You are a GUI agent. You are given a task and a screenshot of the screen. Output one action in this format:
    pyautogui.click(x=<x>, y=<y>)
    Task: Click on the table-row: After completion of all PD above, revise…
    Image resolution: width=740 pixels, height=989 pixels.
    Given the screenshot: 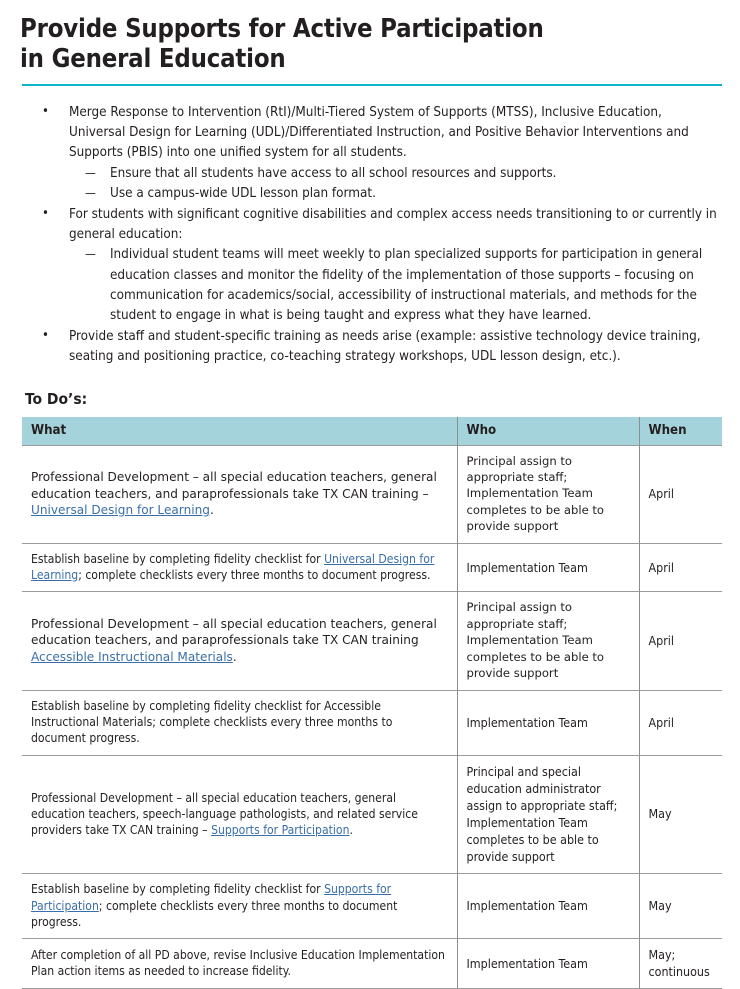 What is the action you would take?
    pyautogui.click(x=372, y=963)
    